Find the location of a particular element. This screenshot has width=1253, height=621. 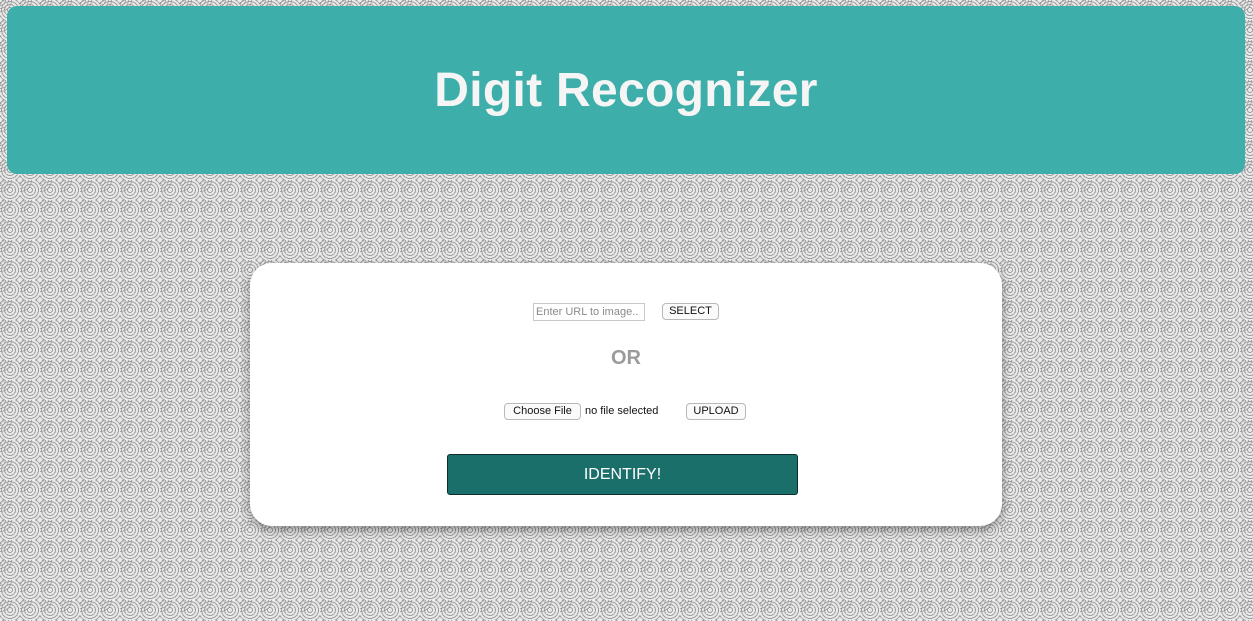

identify-button: IDENTIFY! is located at coordinates (622, 474).